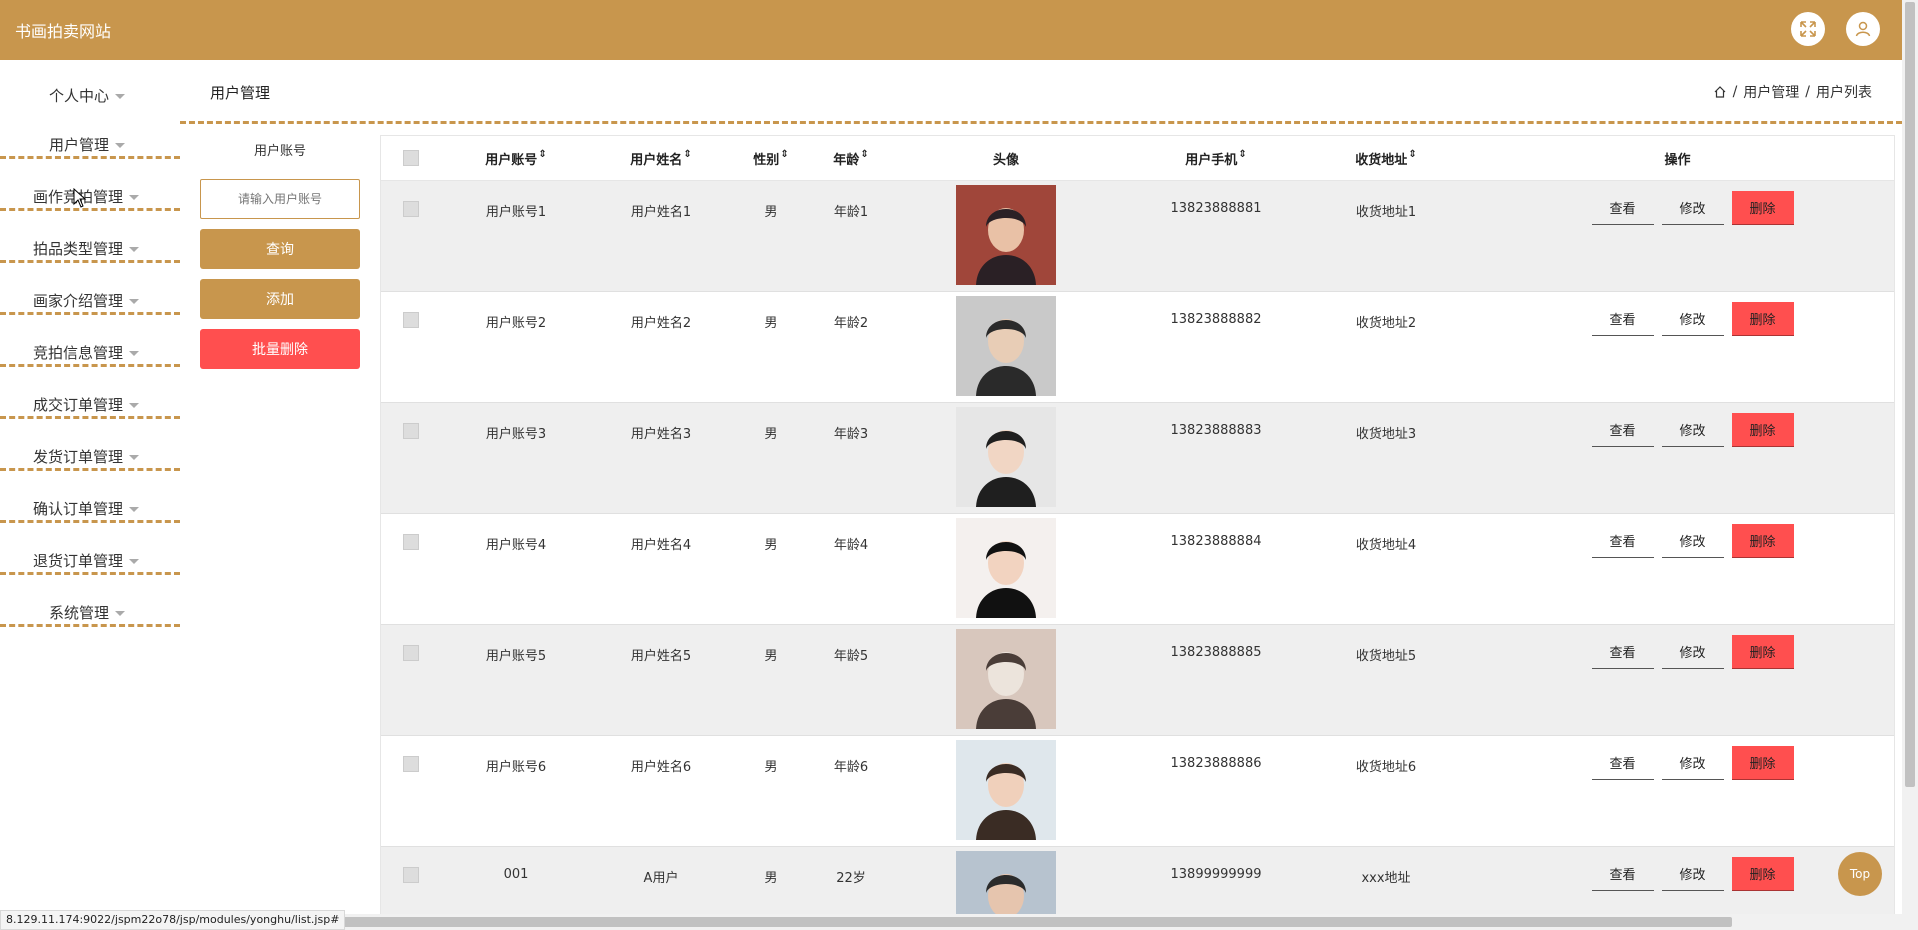 This screenshot has width=1918, height=930. Describe the element at coordinates (1860, 874) in the screenshot. I see `back-to-top-button: Top` at that location.